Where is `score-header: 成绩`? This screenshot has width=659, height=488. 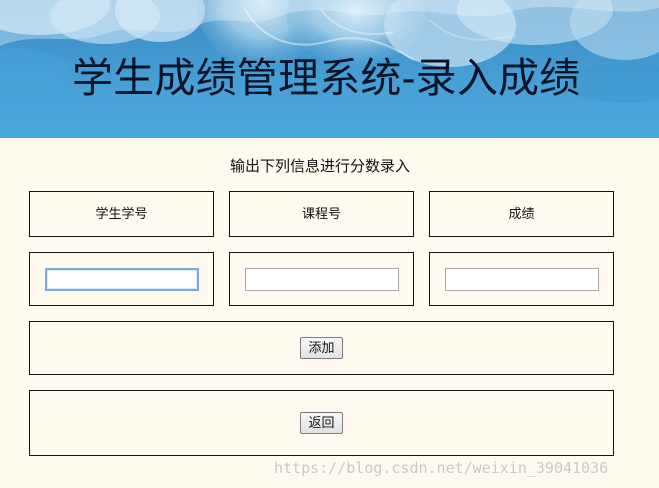 score-header: 成绩 is located at coordinates (521, 214).